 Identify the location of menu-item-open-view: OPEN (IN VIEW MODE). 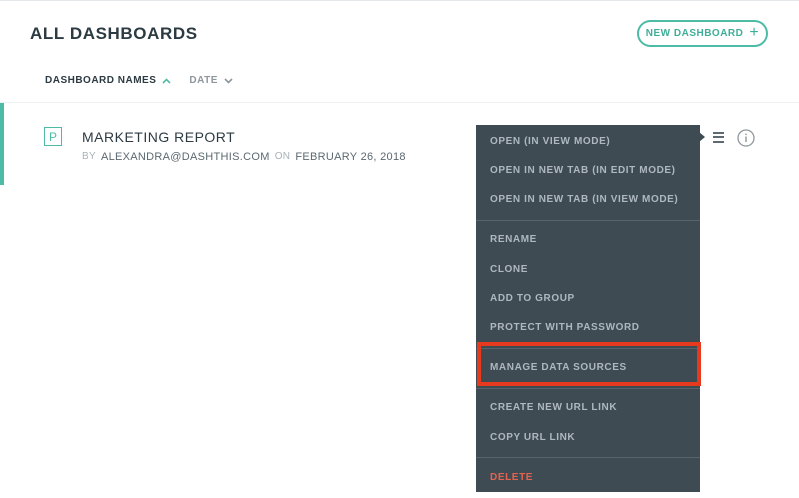
(550, 141).